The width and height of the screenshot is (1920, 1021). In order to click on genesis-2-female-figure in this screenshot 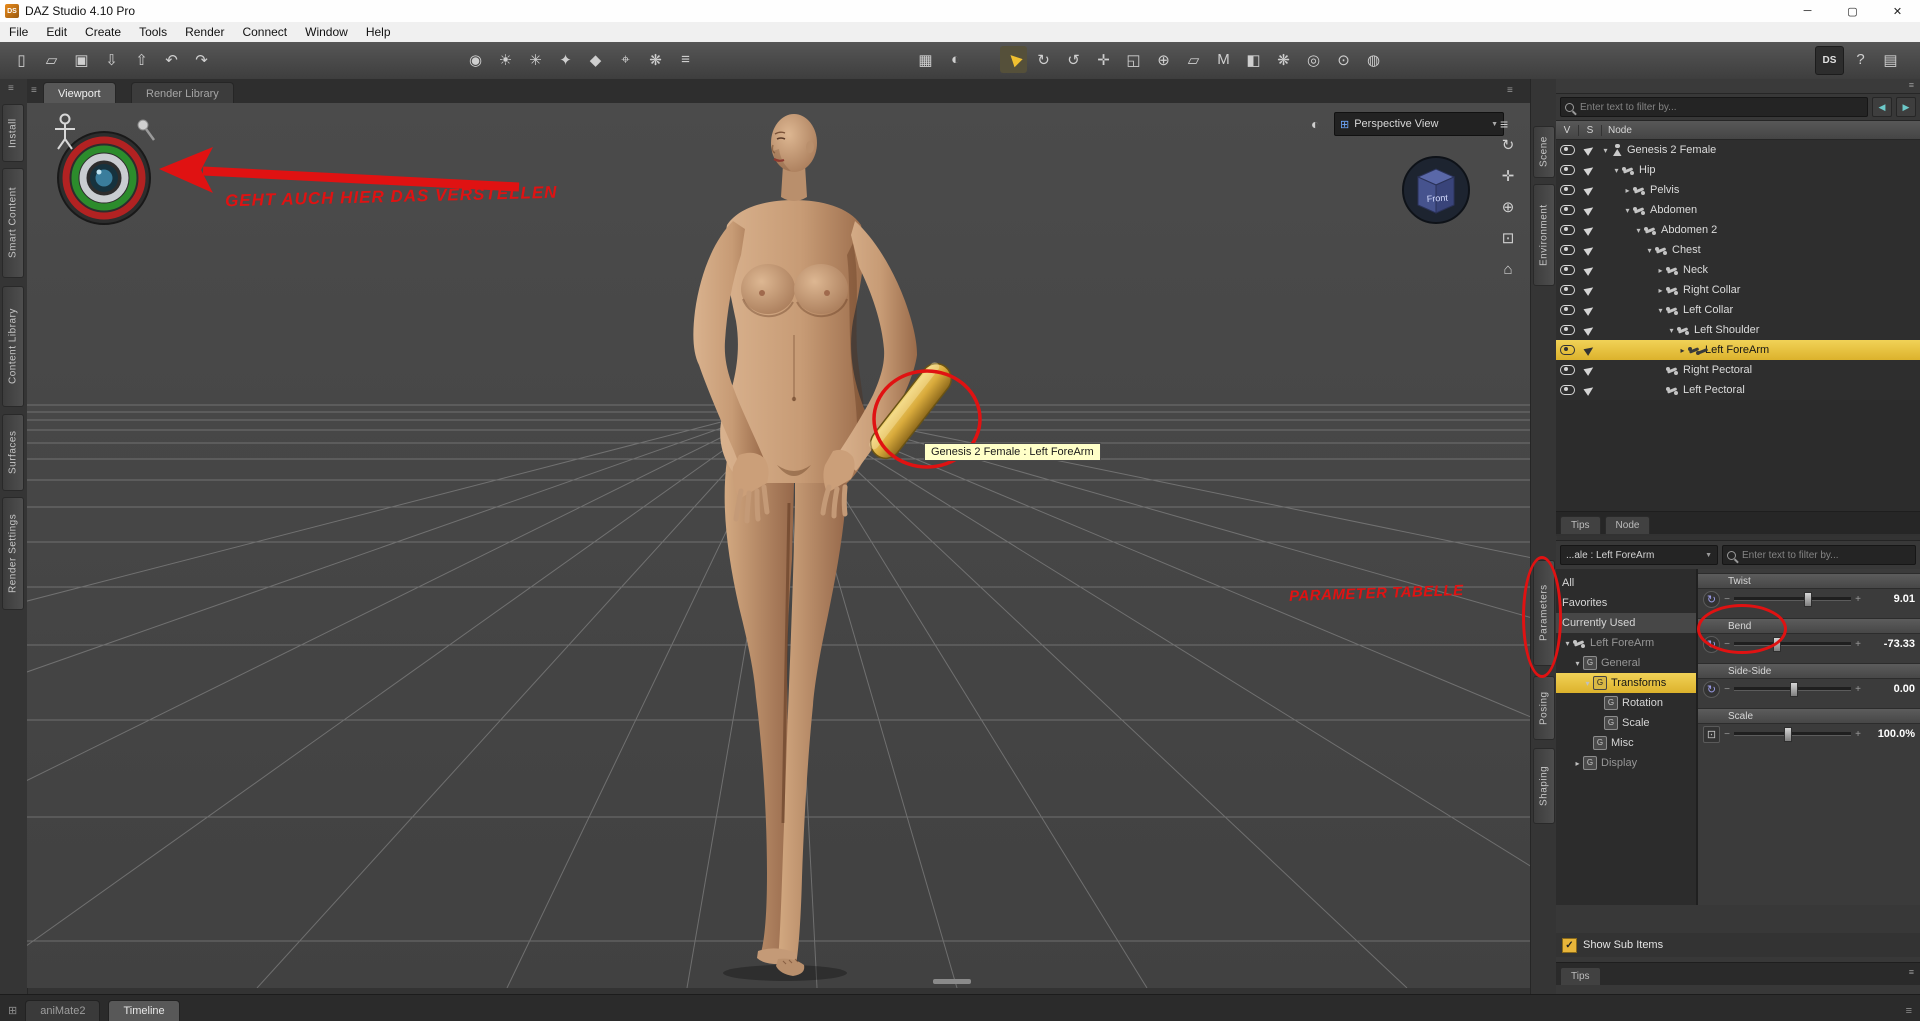, I will do `click(837, 547)`.